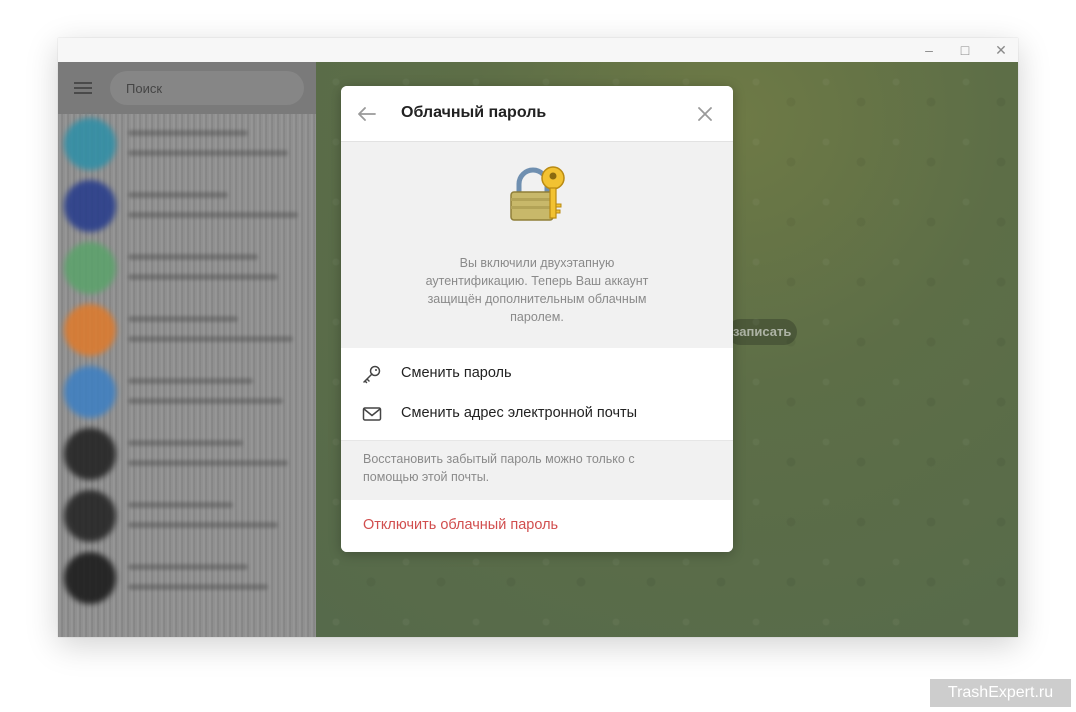 Image resolution: width=1076 pixels, height=712 pixels. What do you see at coordinates (519, 413) in the screenshot?
I see `change-email-label: Сменить адрес электронной почты` at bounding box center [519, 413].